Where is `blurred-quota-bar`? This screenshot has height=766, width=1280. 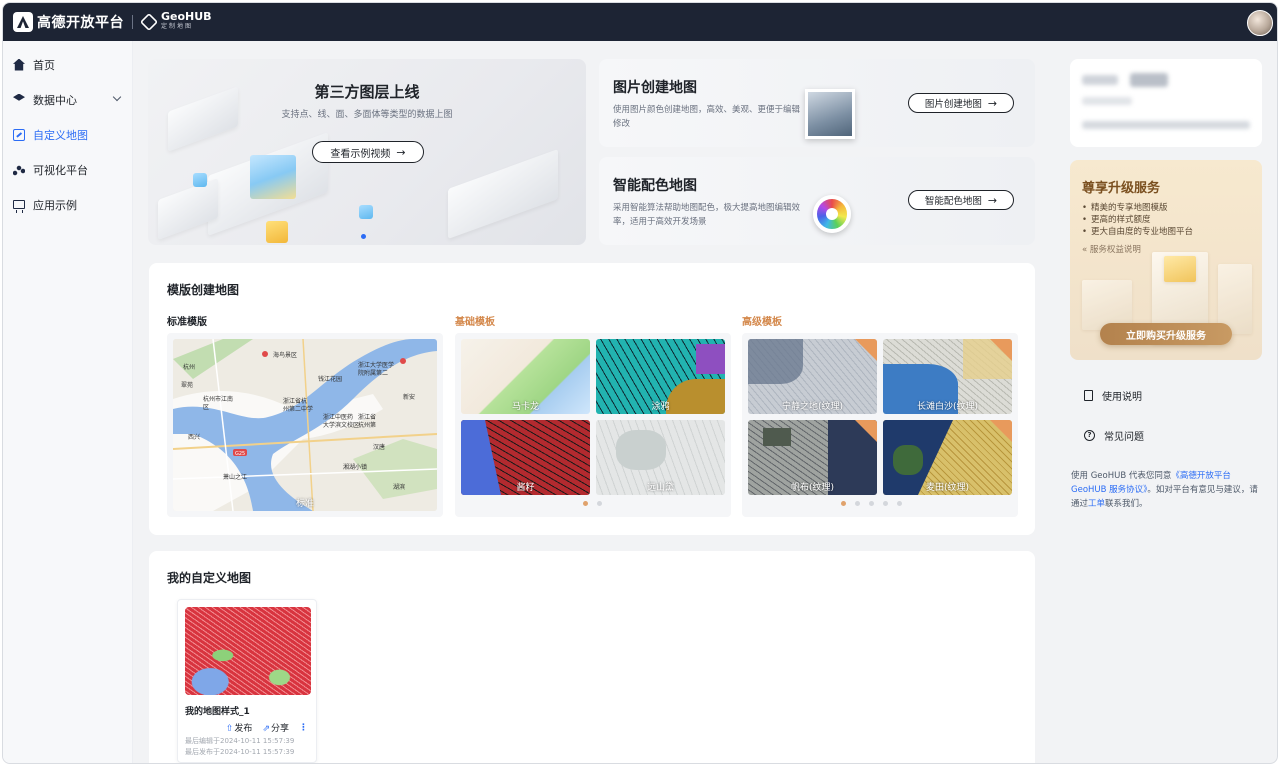
blurred-quota-bar is located at coordinates (1166, 125).